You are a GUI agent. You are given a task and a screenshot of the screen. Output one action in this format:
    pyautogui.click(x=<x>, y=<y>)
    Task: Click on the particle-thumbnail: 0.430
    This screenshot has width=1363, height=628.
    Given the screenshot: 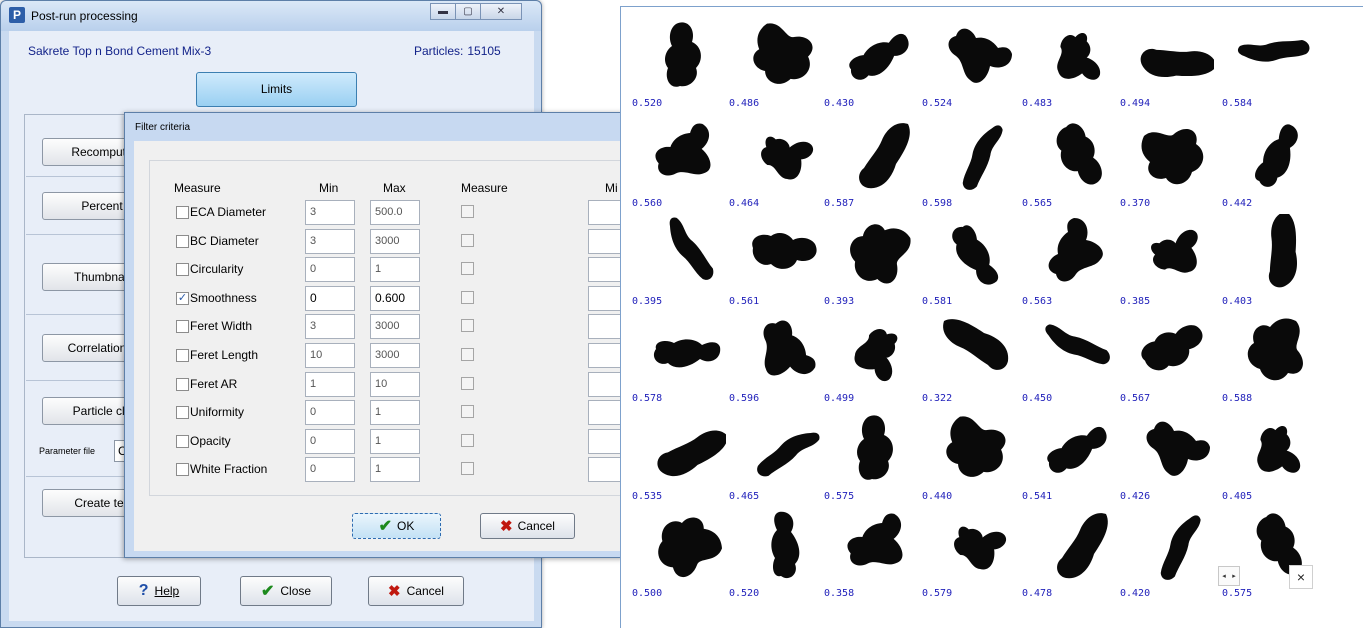 What is the action you would take?
    pyautogui.click(x=874, y=61)
    